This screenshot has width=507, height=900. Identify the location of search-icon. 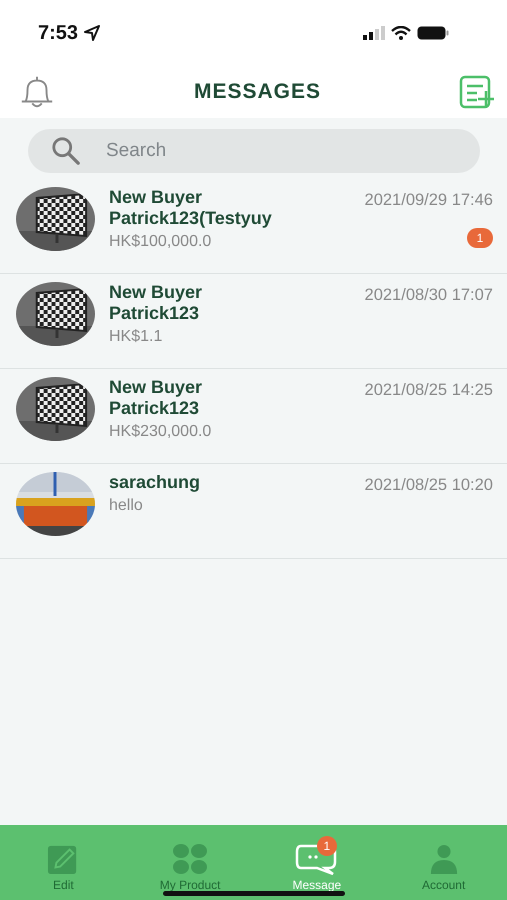
(66, 151).